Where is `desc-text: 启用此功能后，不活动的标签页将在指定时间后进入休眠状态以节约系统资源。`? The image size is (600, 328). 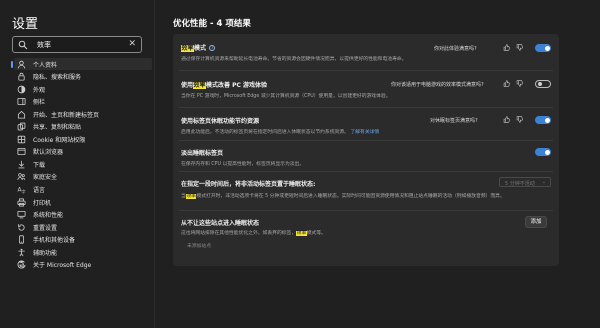
desc-text: 启用此功能后，不活动的标签页将在指定时间后进入休眠状态以节约系统资源。 is located at coordinates (265, 132).